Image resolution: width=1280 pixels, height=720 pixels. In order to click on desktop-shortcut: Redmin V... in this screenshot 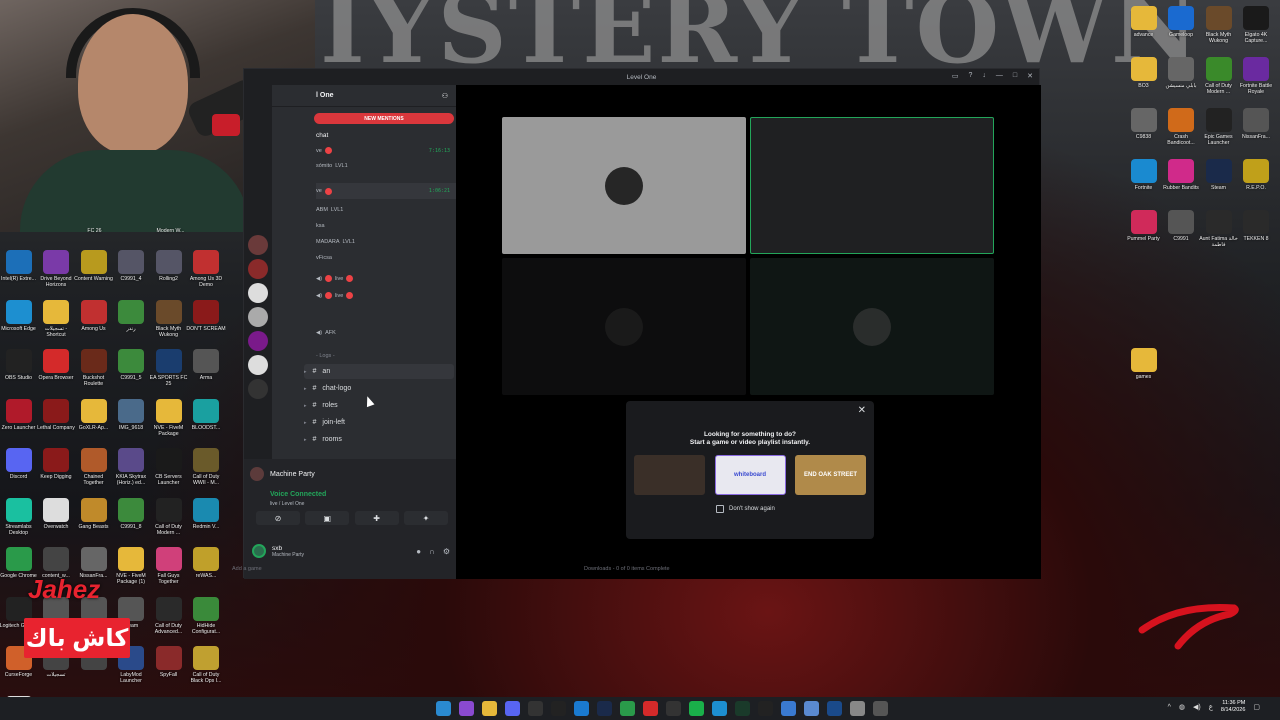, I will do `click(206, 516)`.